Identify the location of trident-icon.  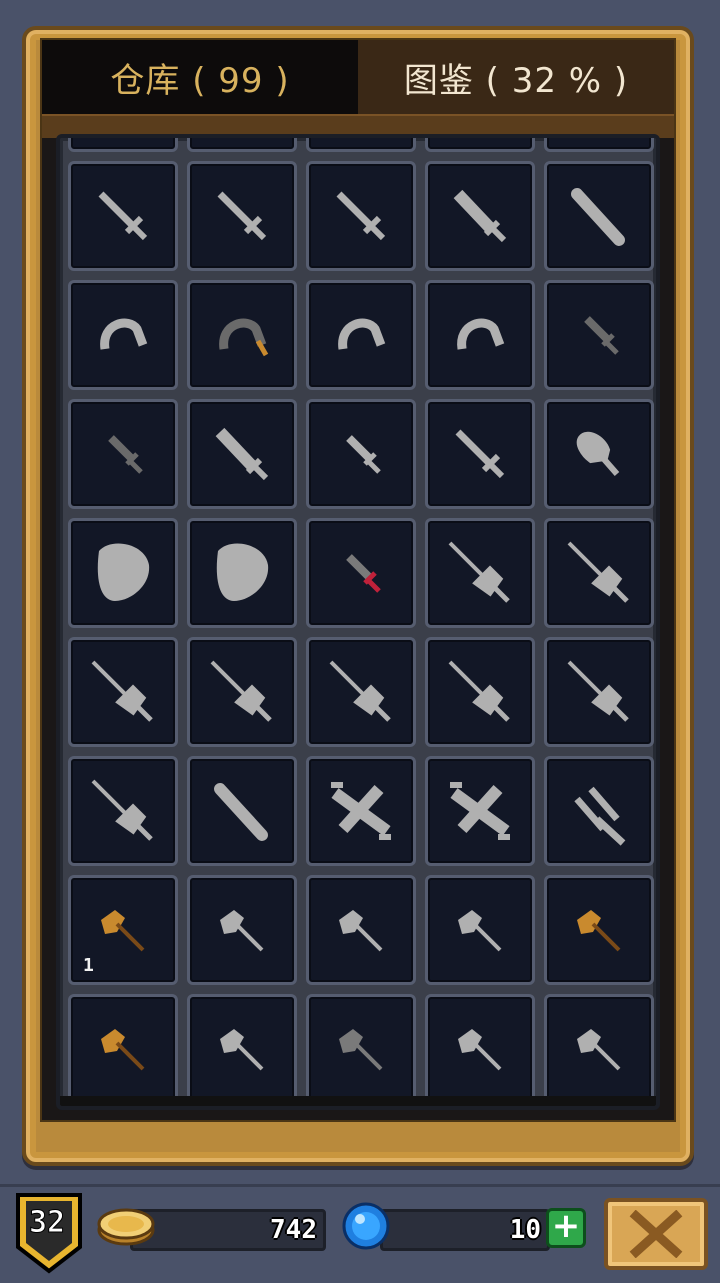
(600, 816).